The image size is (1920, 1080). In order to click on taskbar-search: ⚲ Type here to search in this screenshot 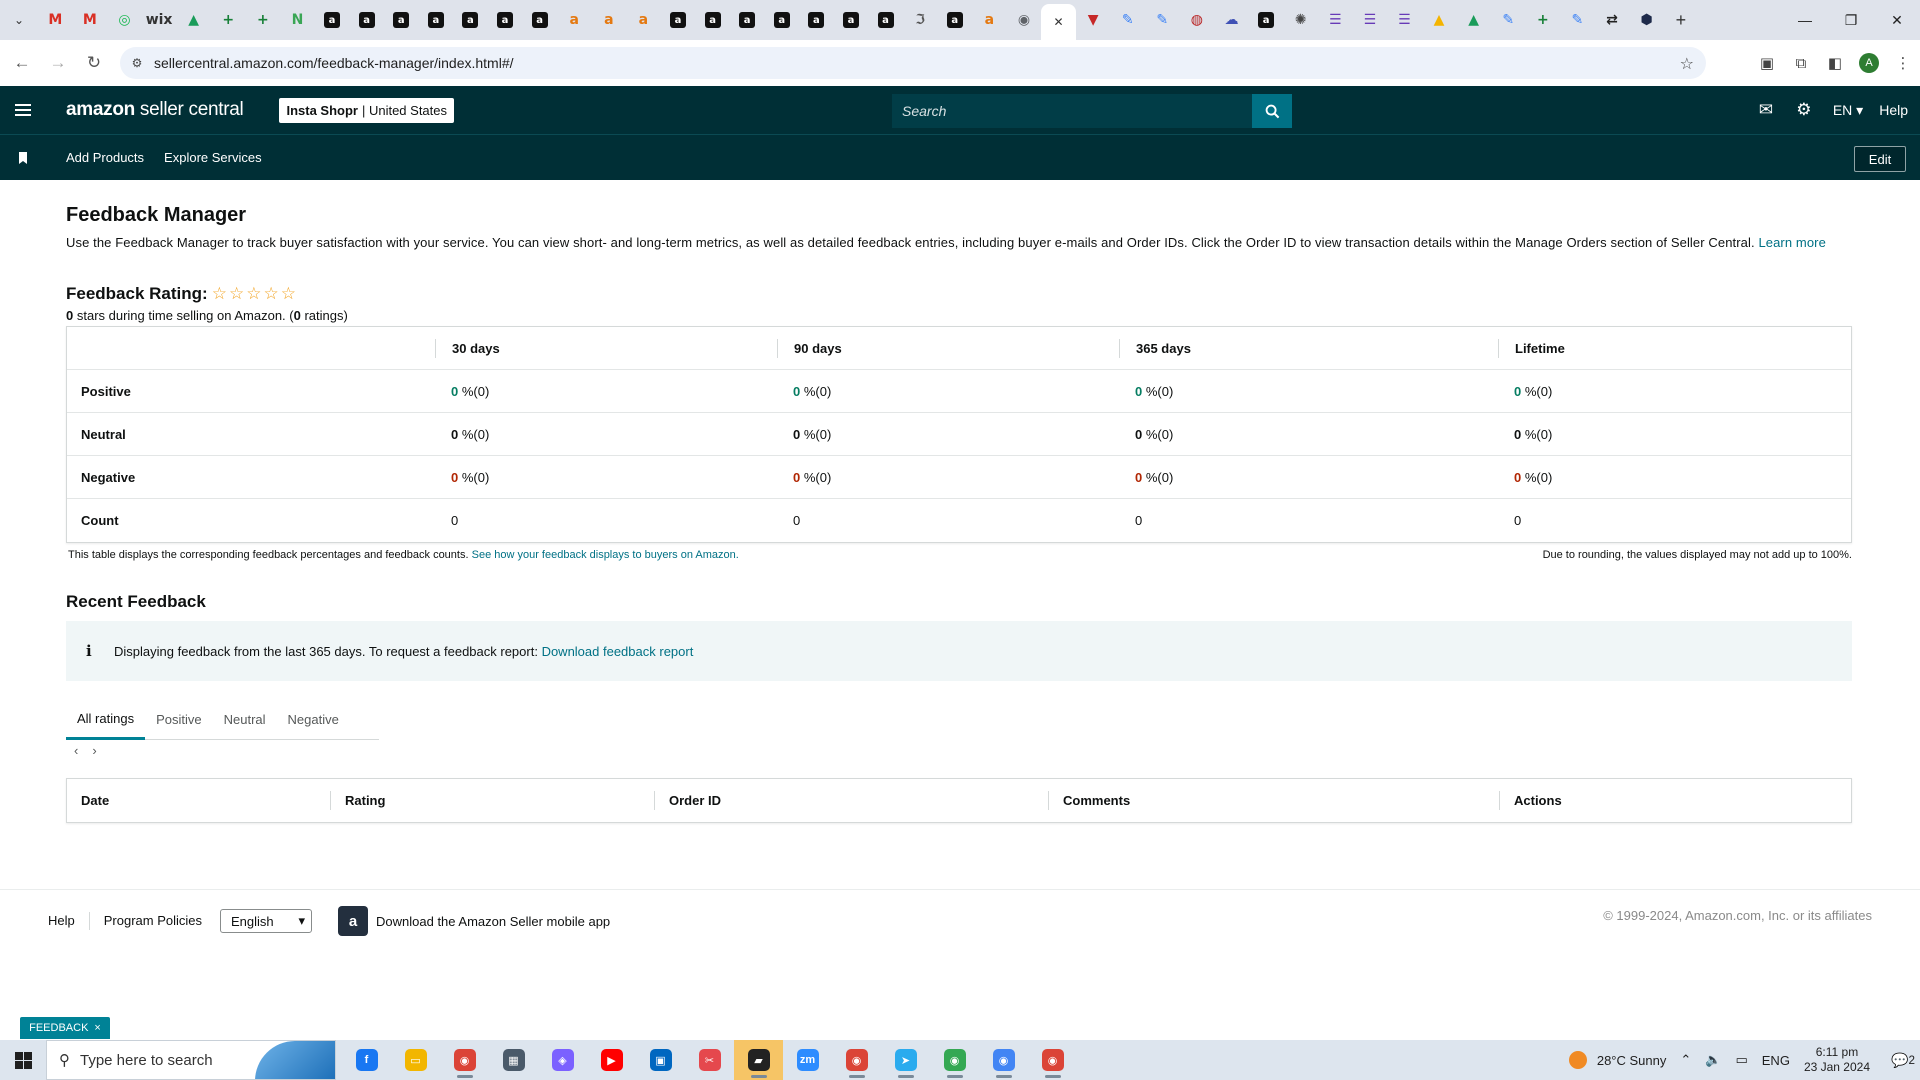, I will do `click(191, 1060)`.